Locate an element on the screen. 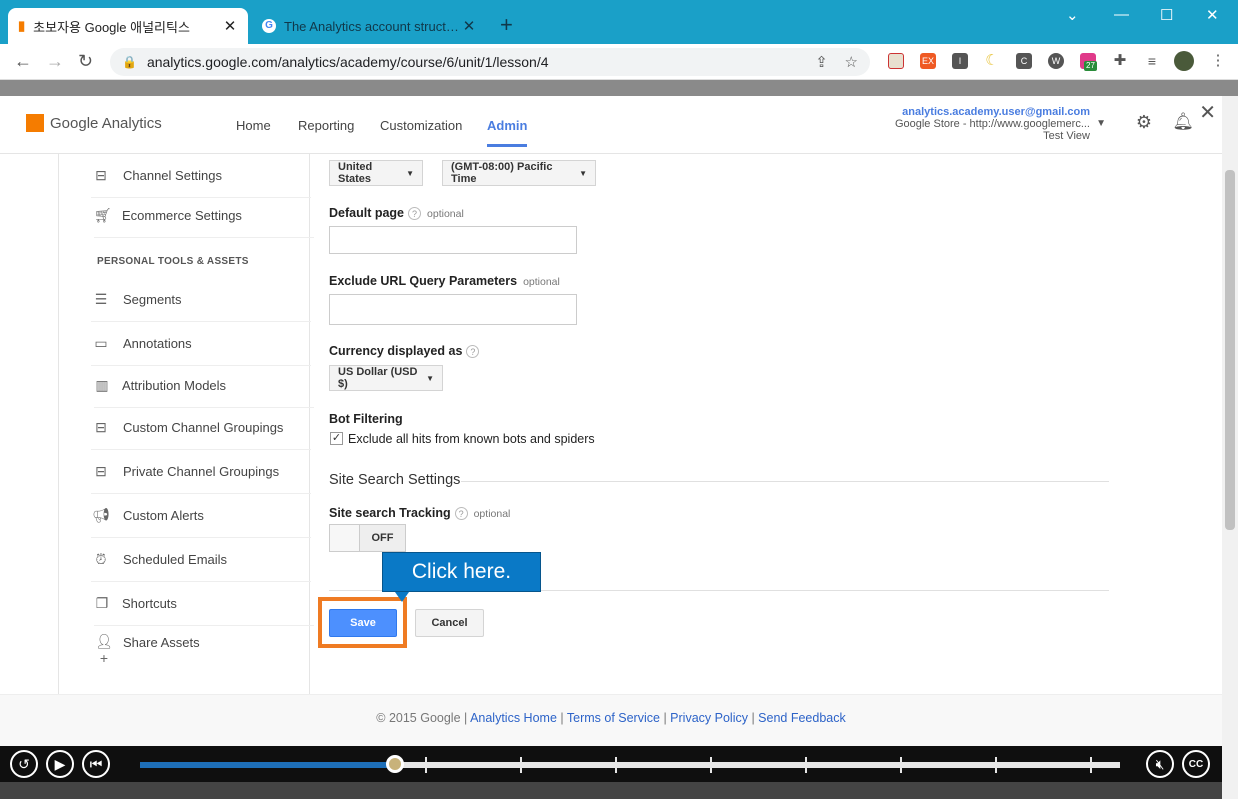 Image resolution: width=1238 pixels, height=799 pixels. analytics-favicon-icon: ▮ is located at coordinates (22, 25).